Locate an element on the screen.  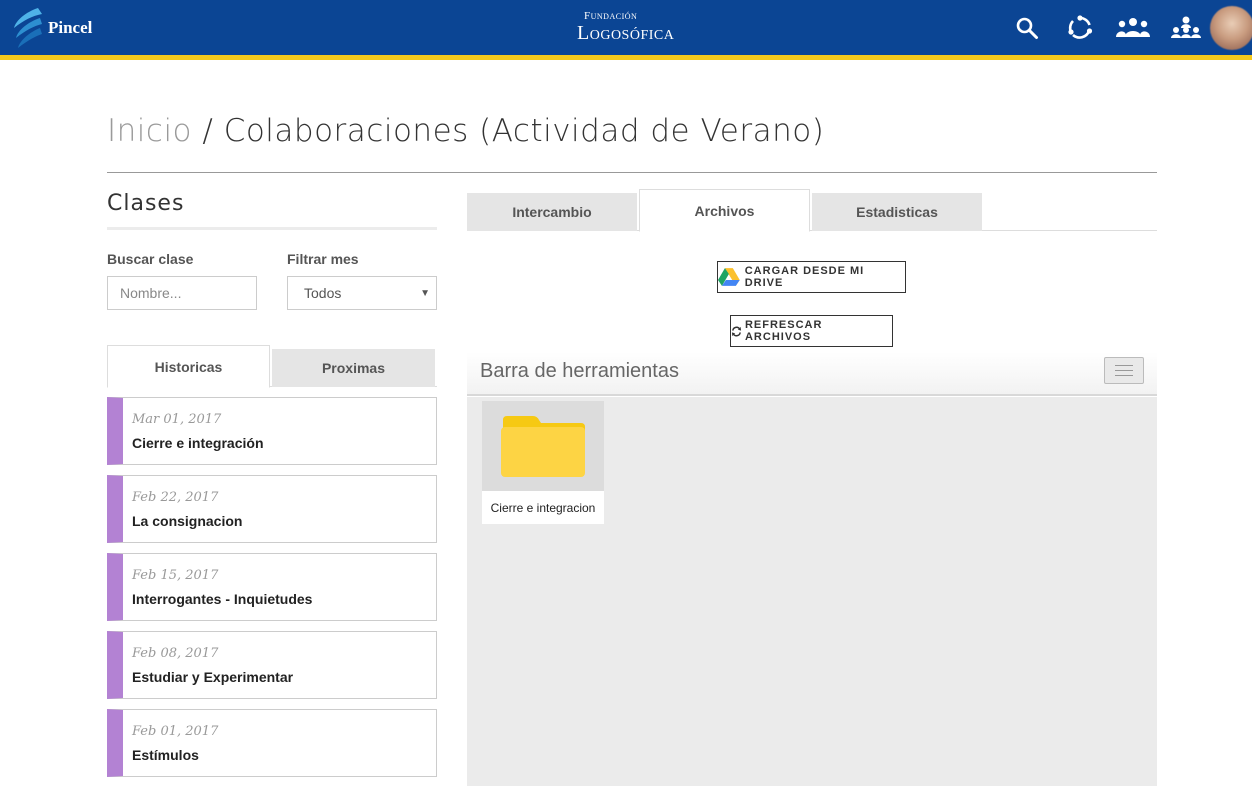
logo-line-2: Logosófica is located at coordinates (626, 33).